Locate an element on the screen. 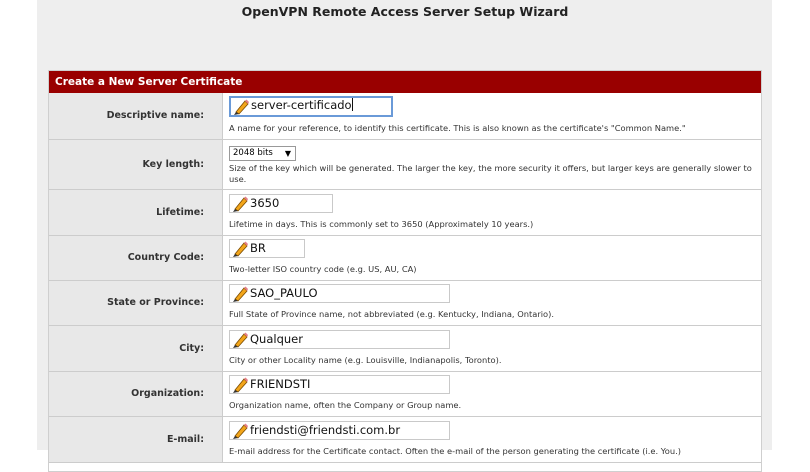 The height and width of the screenshot is (472, 810). country-code-value: BR is located at coordinates (258, 248).